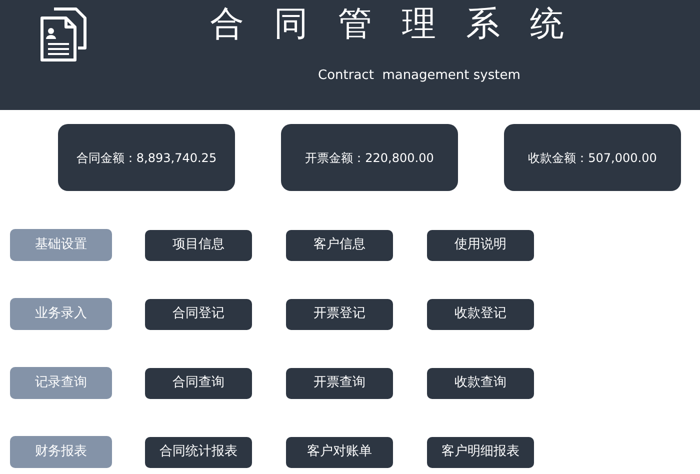  Describe the element at coordinates (339, 383) in the screenshot. I see `menu-button: 开票查询` at that location.